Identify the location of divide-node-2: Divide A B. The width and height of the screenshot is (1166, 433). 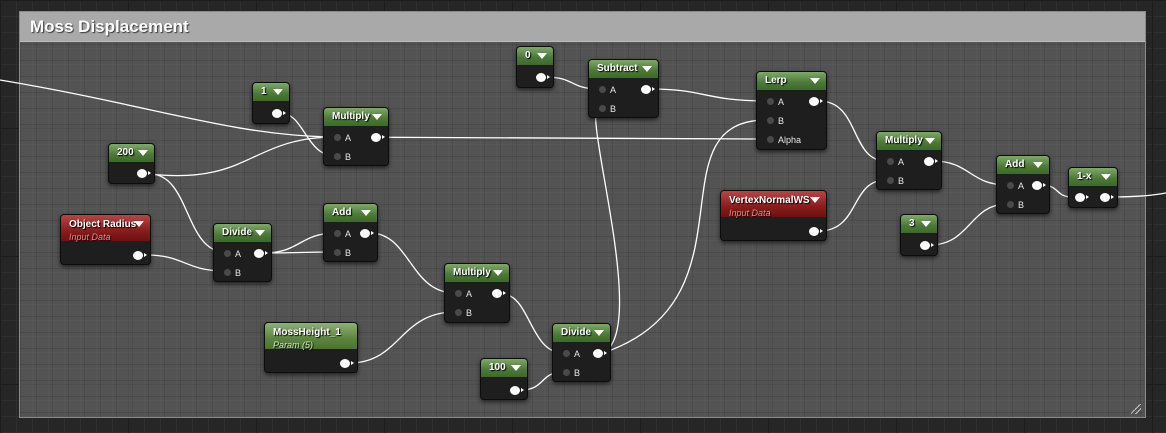
(581, 352).